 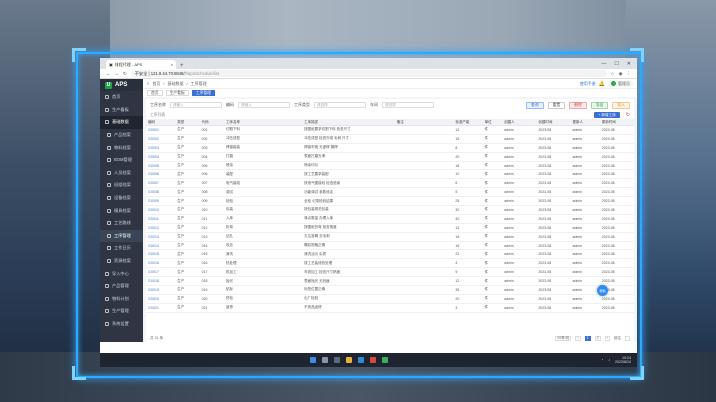 What do you see at coordinates (121, 97) in the screenshot?
I see `sidebar-item-0: 首页` at bounding box center [121, 97].